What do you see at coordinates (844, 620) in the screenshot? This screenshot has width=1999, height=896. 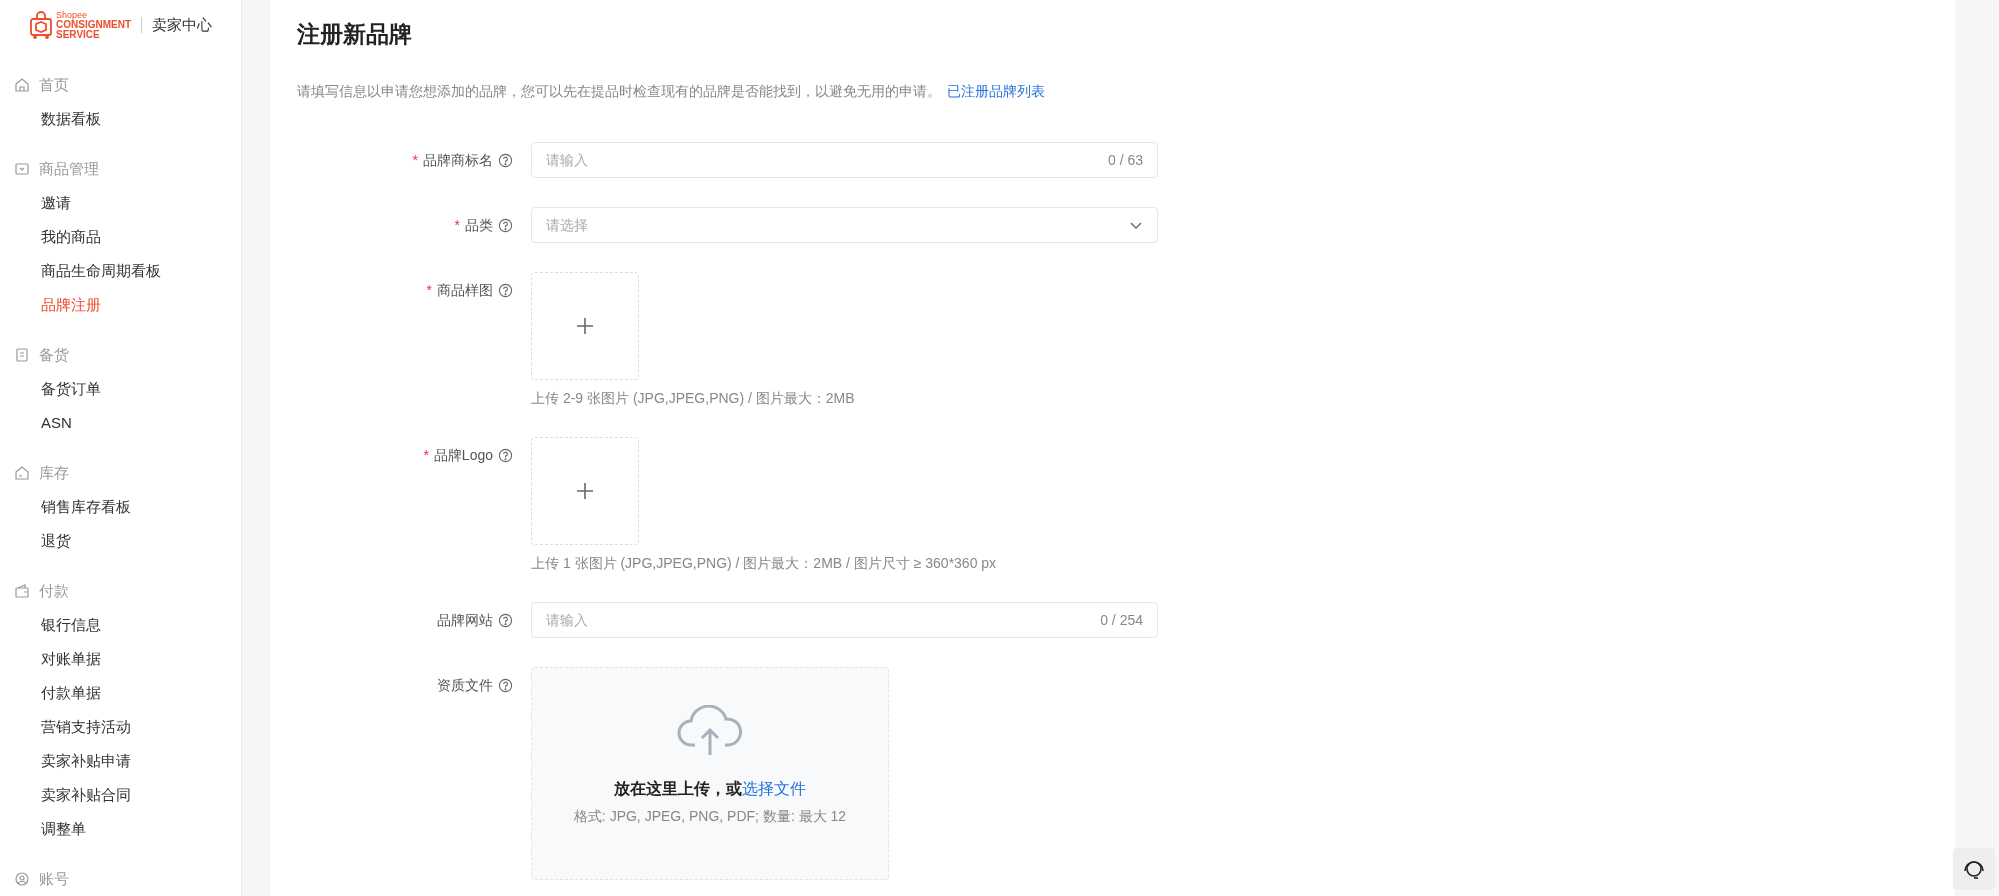 I see `input-field: 请输入 0 / 254` at bounding box center [844, 620].